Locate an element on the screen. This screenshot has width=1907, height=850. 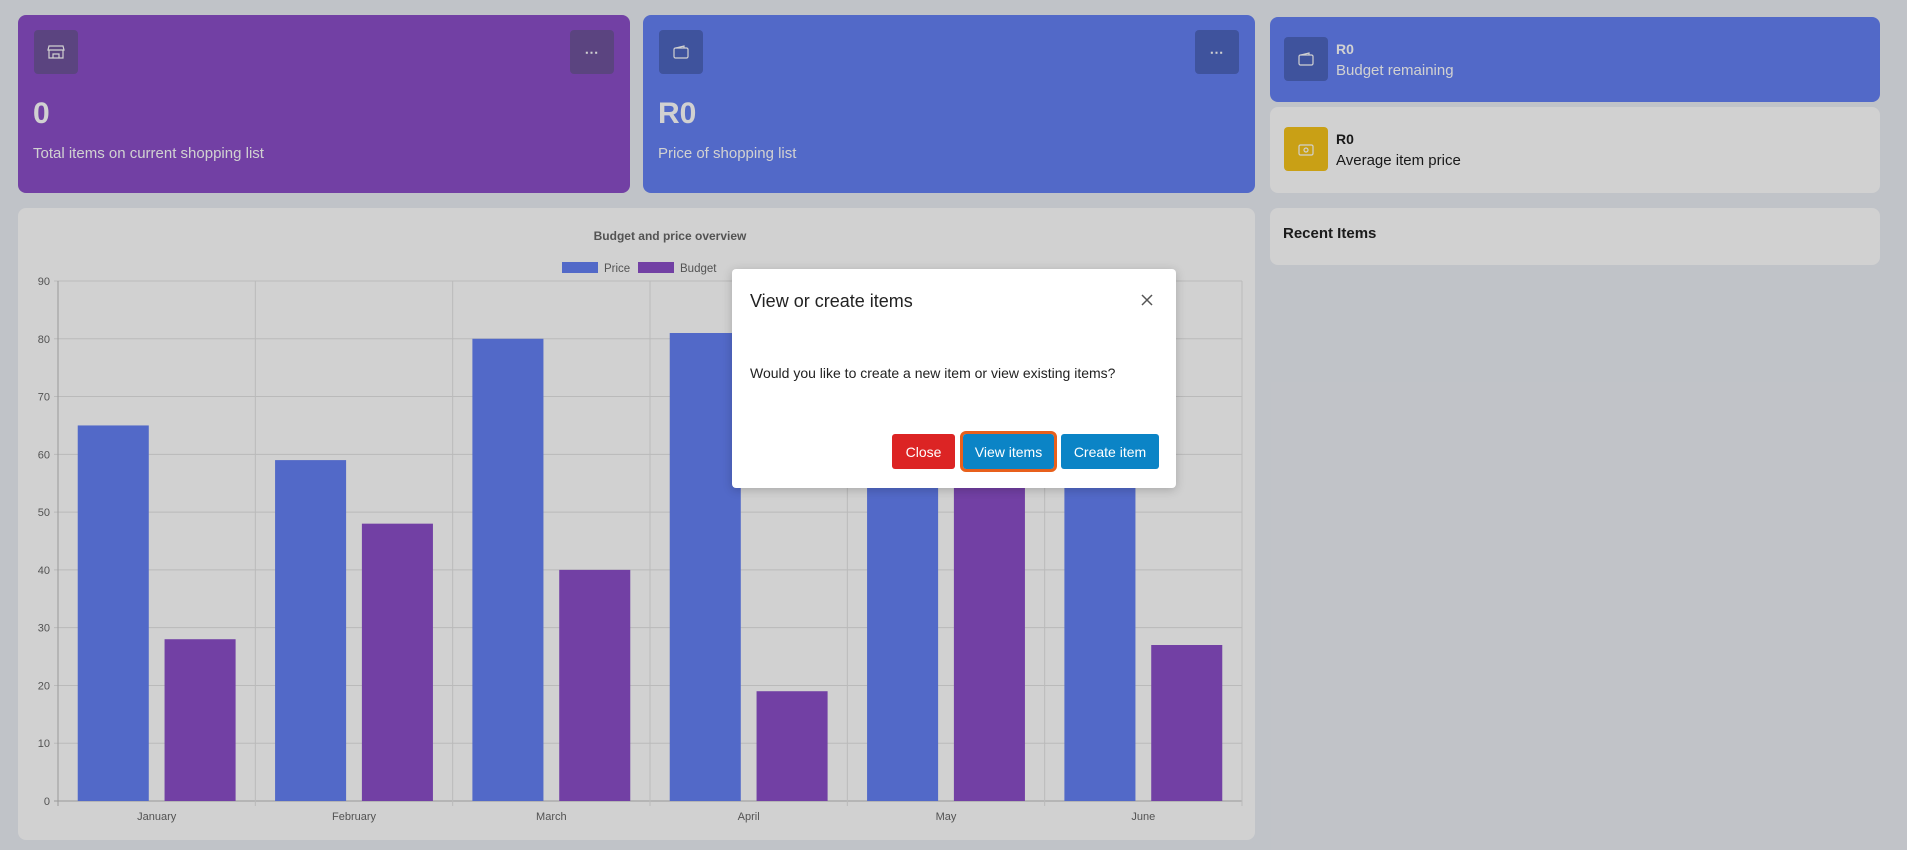
close-icon is located at coordinates (1147, 300).